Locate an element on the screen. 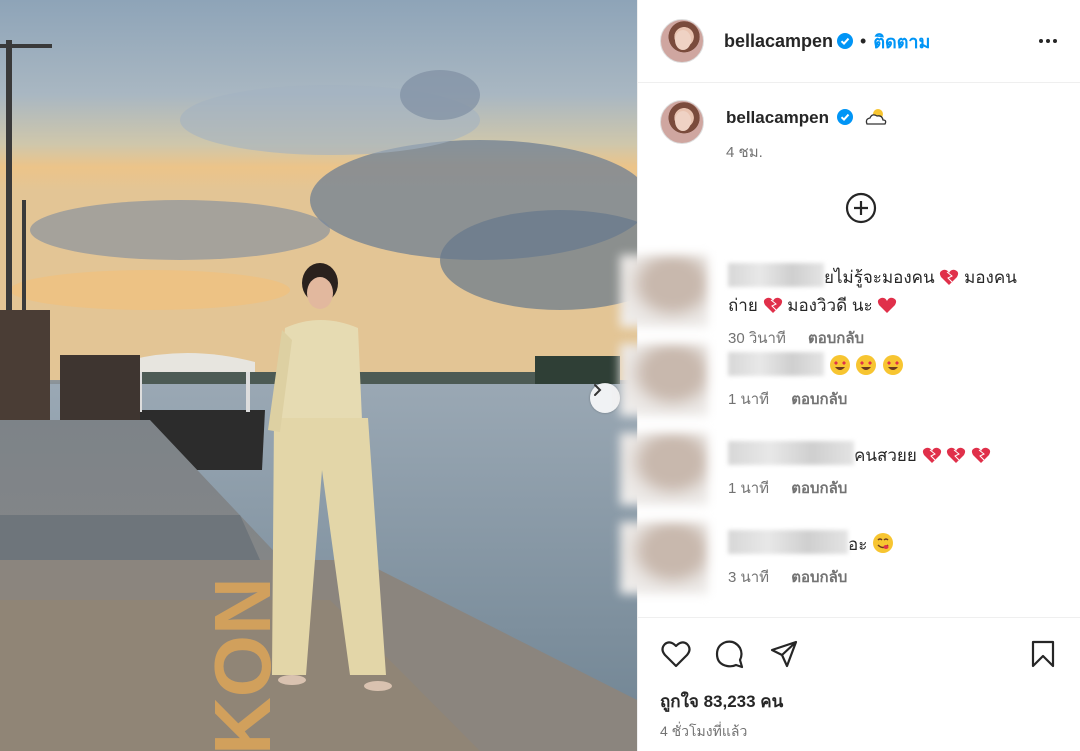  comment-item: 1 นาที ตอบกลับ is located at coordinates (850, 388).